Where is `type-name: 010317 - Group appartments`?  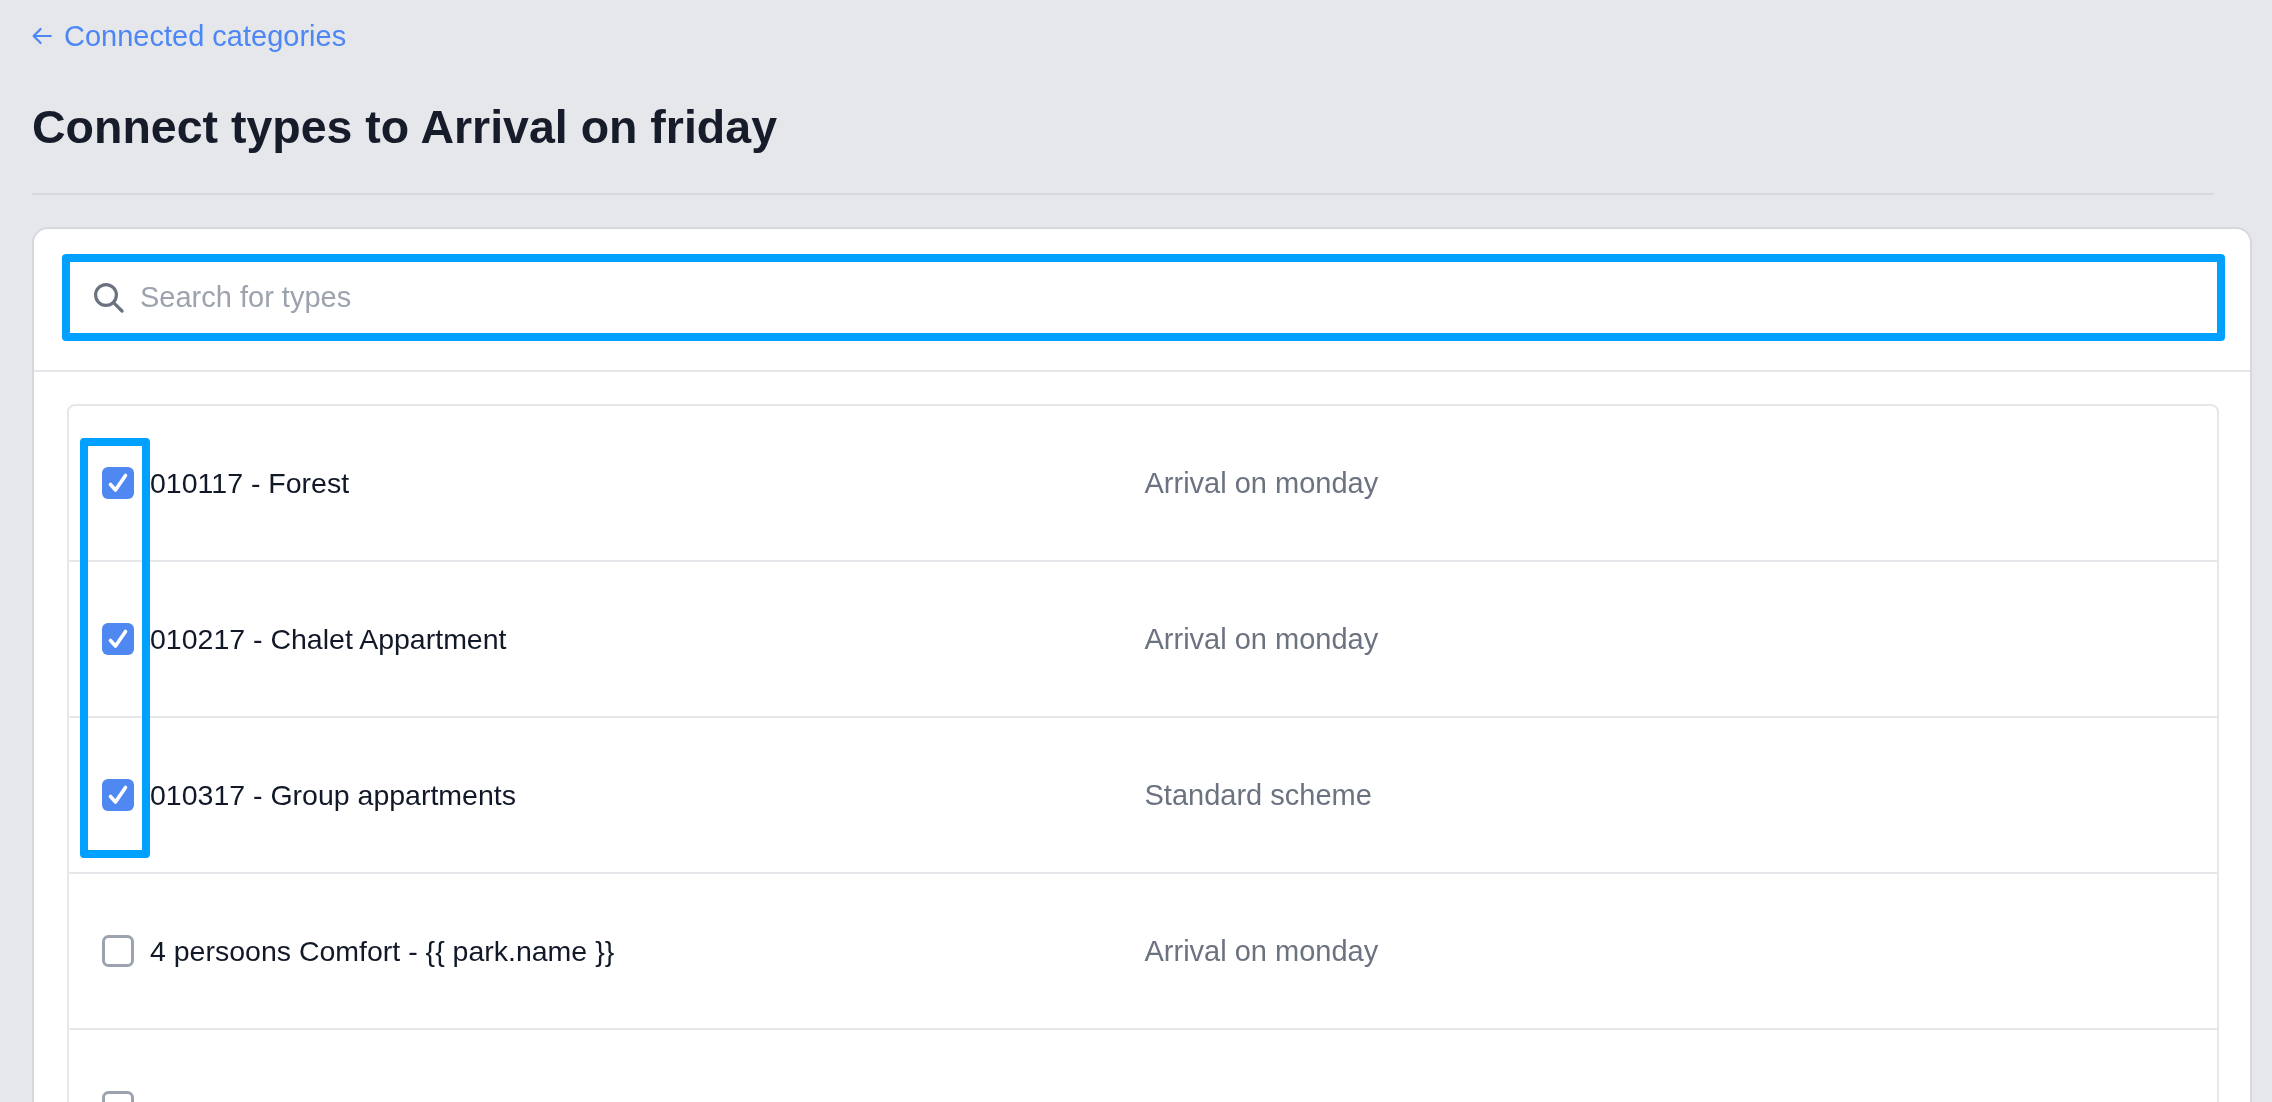
type-name: 010317 - Group appartments is located at coordinates (333, 795).